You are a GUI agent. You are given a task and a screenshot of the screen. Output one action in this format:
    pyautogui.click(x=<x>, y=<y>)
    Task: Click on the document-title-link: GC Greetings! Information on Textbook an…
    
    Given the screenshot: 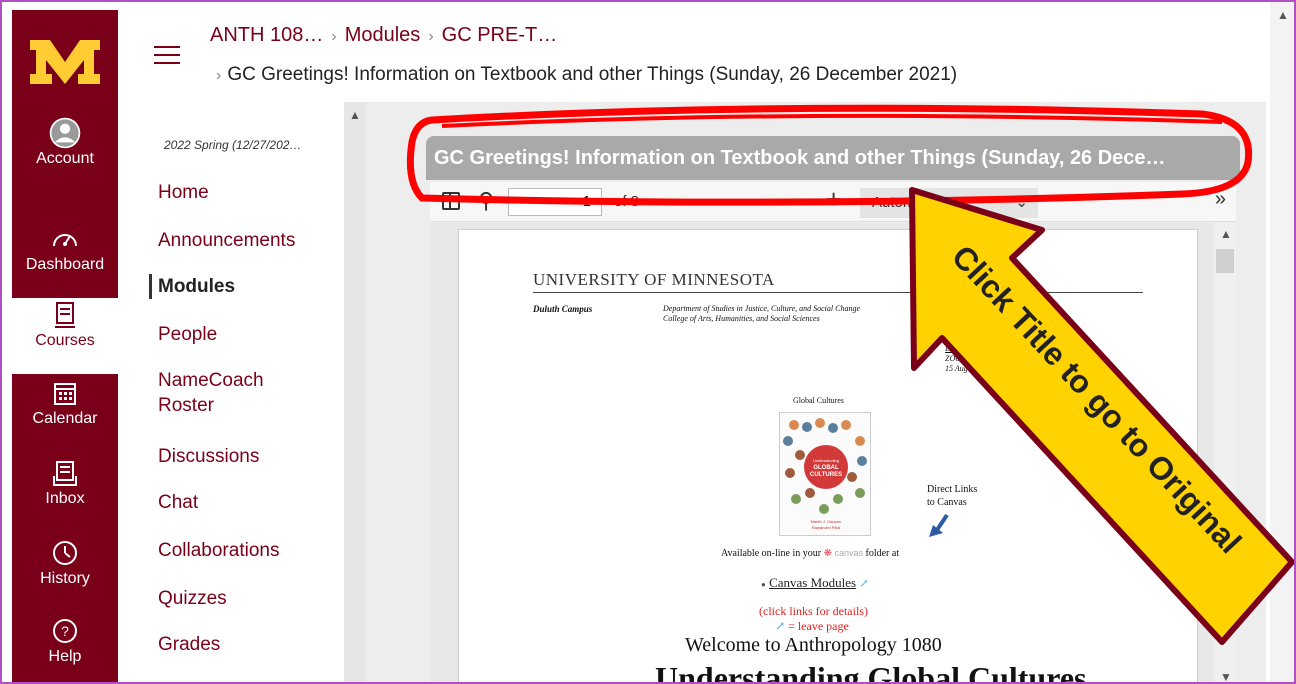 What is the action you would take?
    pyautogui.click(x=833, y=158)
    